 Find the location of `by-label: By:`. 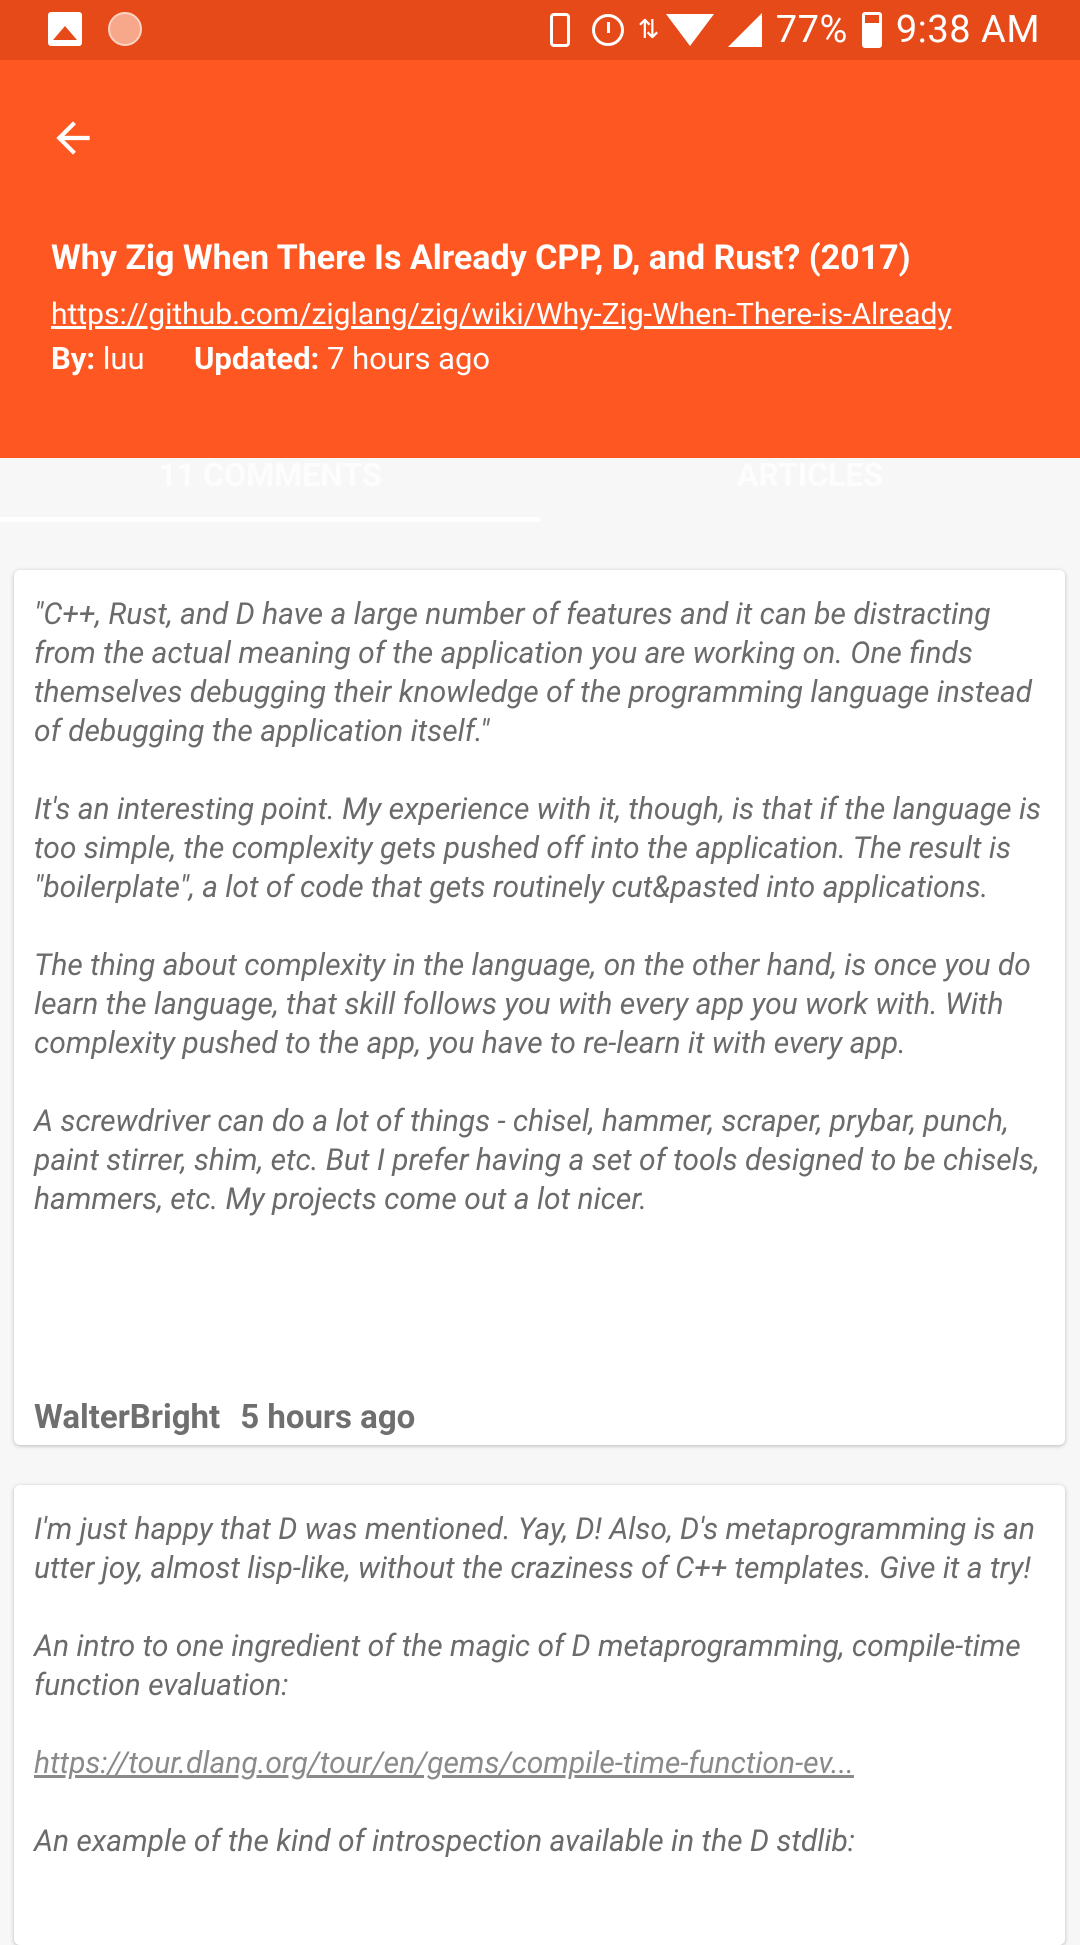

by-label: By: is located at coordinates (73, 358).